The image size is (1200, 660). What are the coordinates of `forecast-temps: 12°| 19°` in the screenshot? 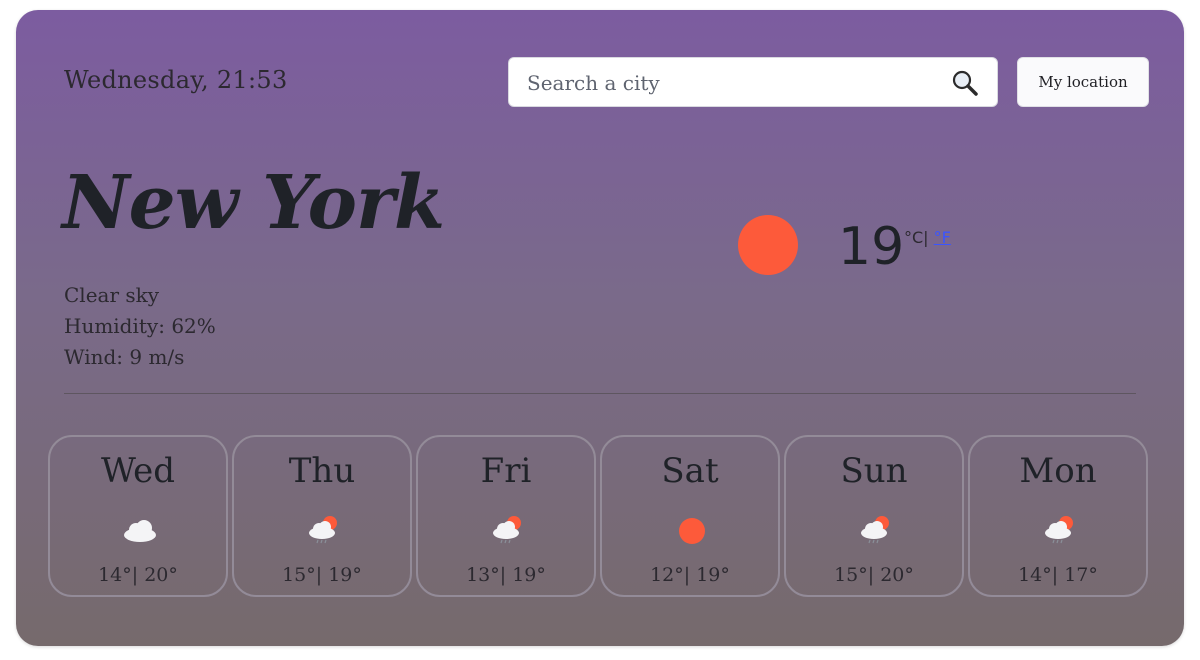 It's located at (690, 575).